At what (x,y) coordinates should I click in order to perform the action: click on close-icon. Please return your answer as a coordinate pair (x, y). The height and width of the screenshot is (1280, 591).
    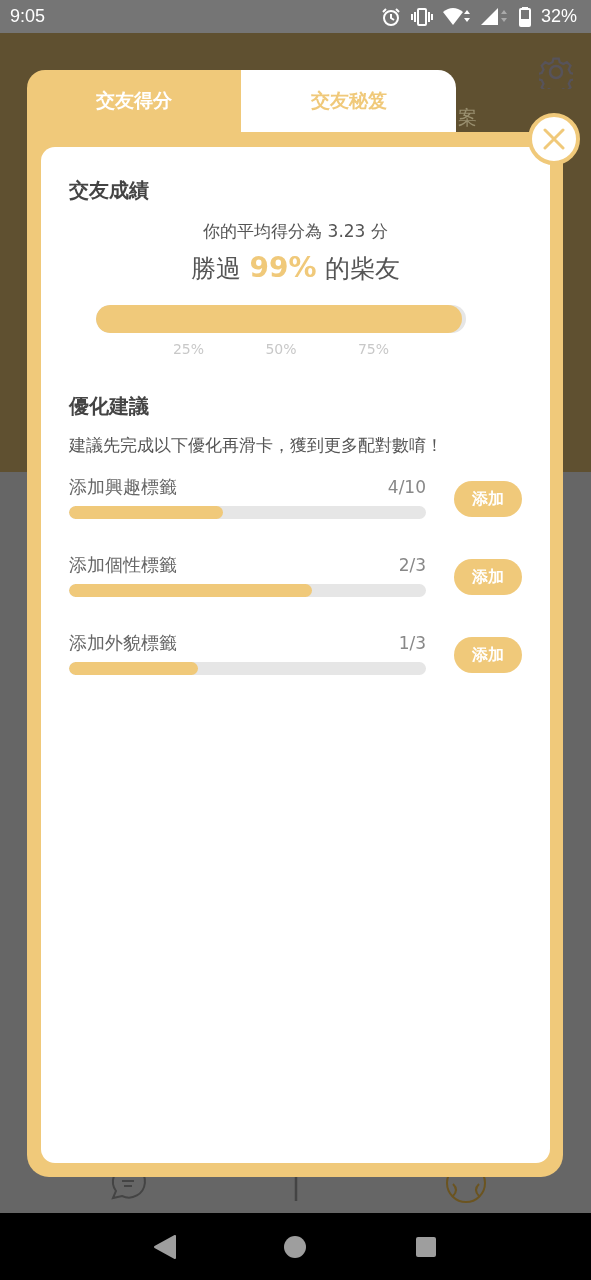
    Looking at the image, I should click on (554, 139).